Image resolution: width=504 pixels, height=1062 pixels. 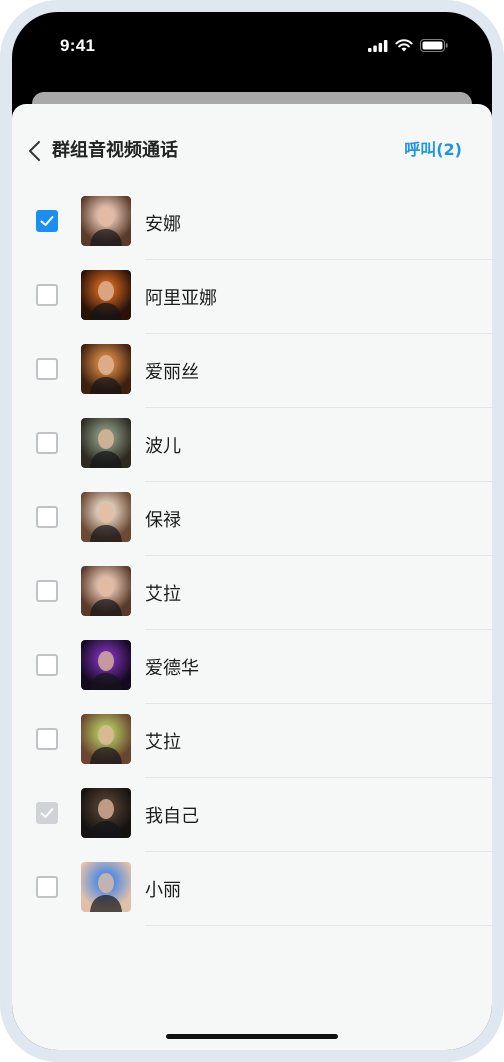 What do you see at coordinates (163, 890) in the screenshot?
I see `contact-name: 小丽` at bounding box center [163, 890].